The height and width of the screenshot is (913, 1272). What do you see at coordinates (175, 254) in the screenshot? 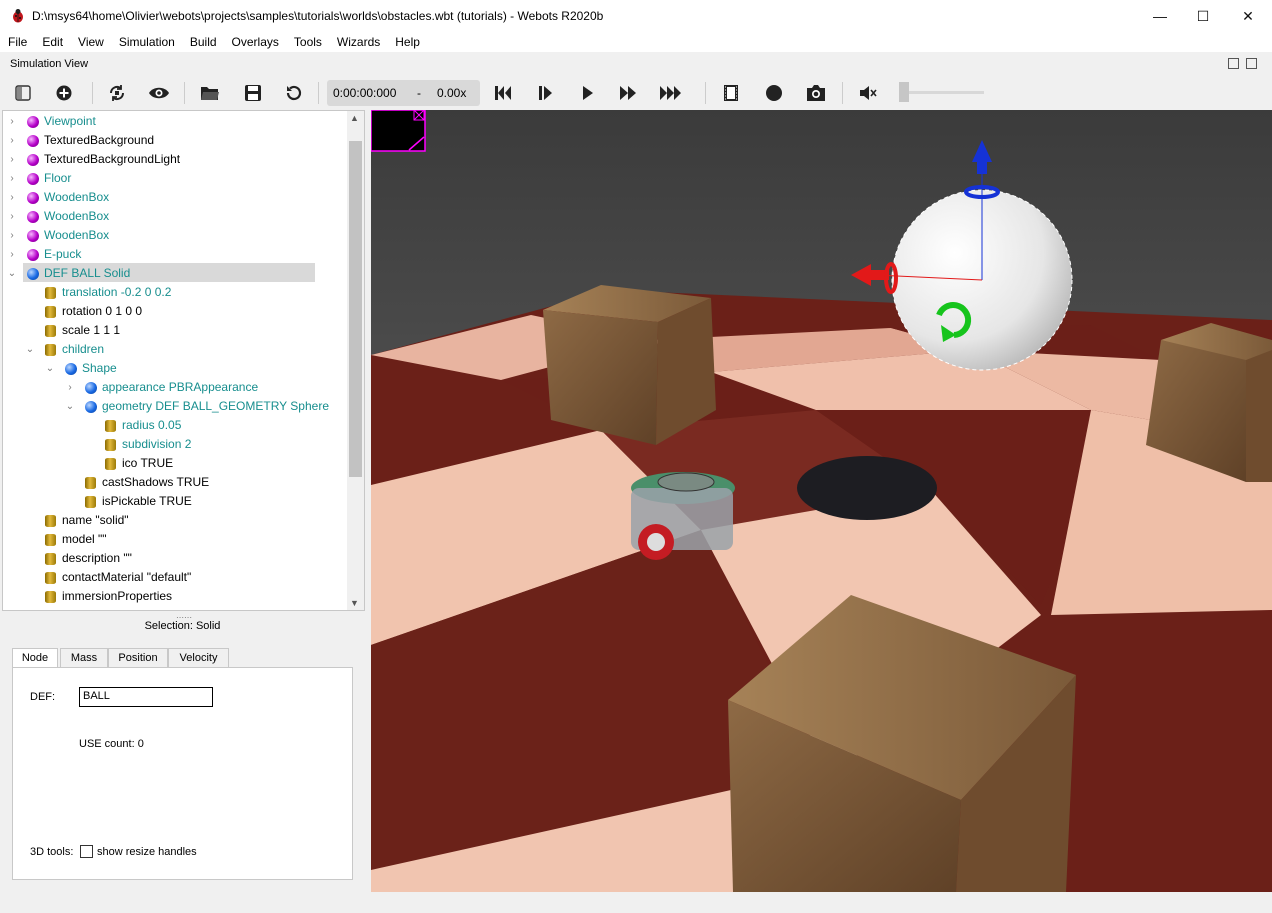
I see `tree-item: › E-puck` at bounding box center [175, 254].